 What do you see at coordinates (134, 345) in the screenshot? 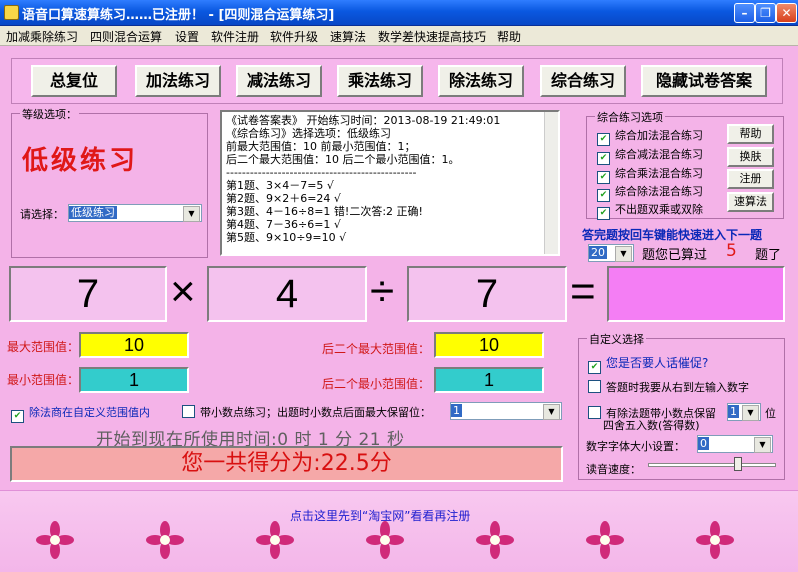
I see `max-range-input: 10` at bounding box center [134, 345].